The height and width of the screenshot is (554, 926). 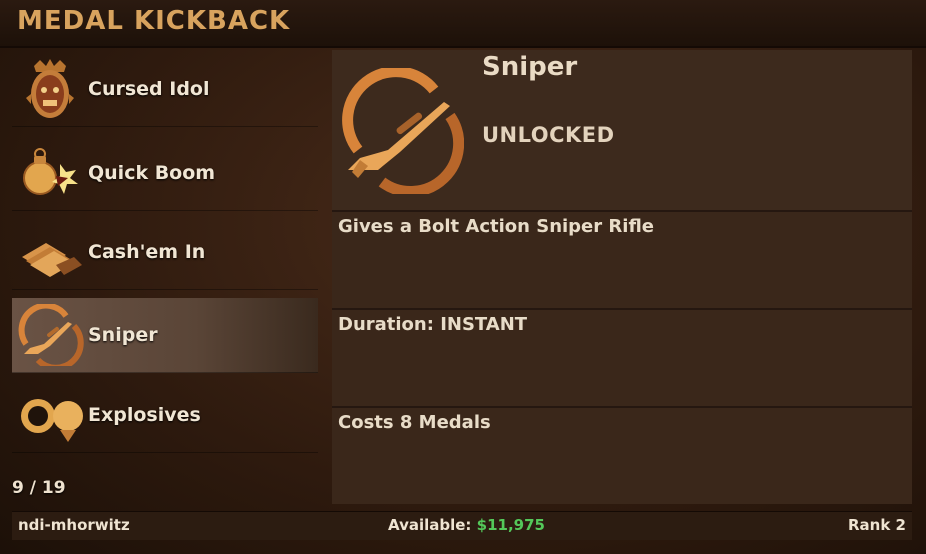 What do you see at coordinates (50, 88) in the screenshot?
I see `cursed-idol-icon` at bounding box center [50, 88].